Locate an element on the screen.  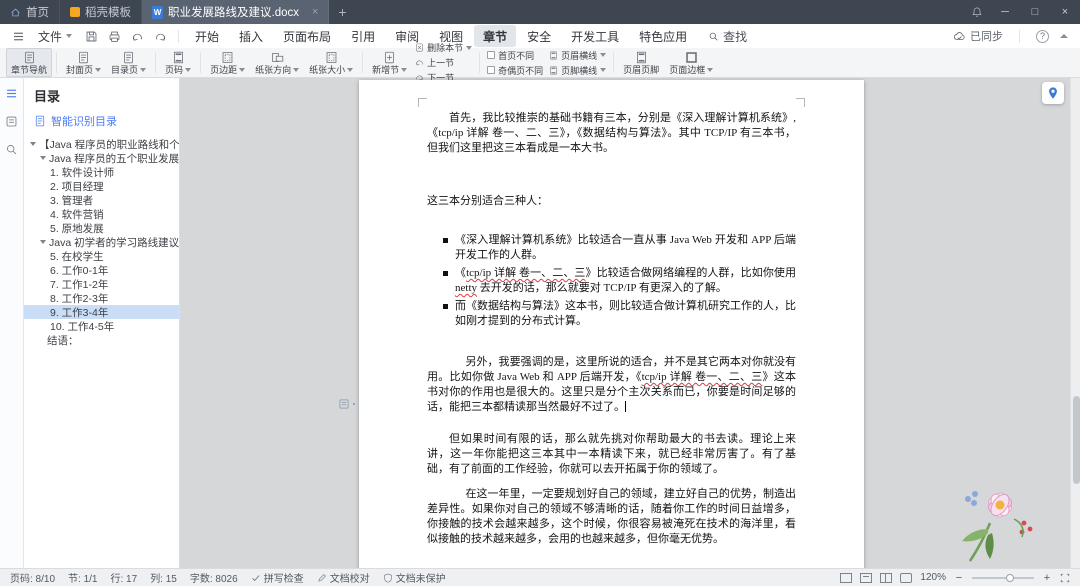
header-footer-button: 页眉页脚 is located at coordinates (641, 62).